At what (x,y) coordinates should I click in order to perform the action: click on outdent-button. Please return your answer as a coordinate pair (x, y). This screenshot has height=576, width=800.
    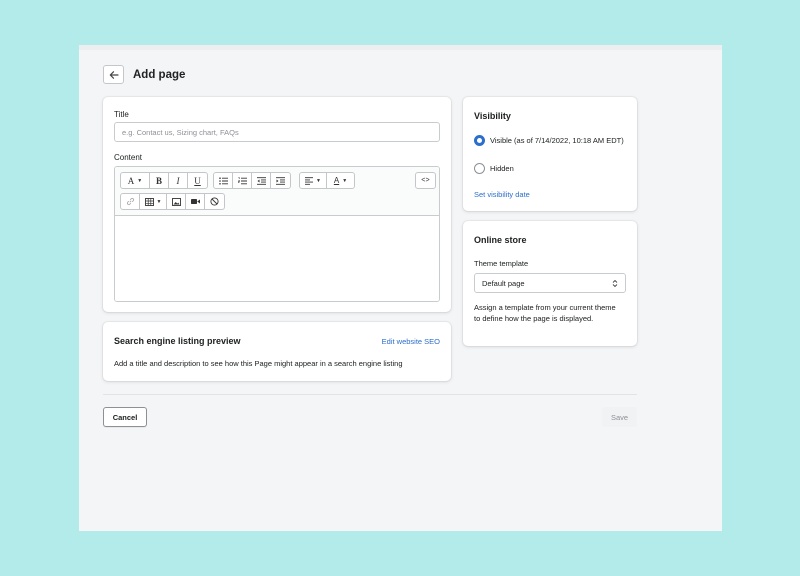
    Looking at the image, I should click on (261, 180).